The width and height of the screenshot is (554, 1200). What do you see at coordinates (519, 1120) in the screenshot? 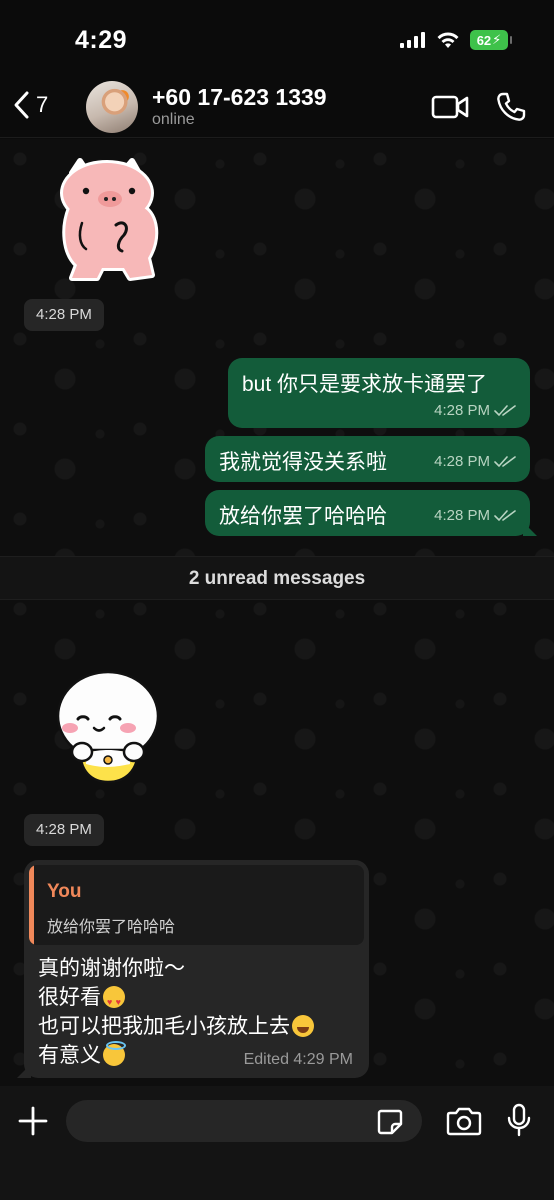
I see `mic-icon` at bounding box center [519, 1120].